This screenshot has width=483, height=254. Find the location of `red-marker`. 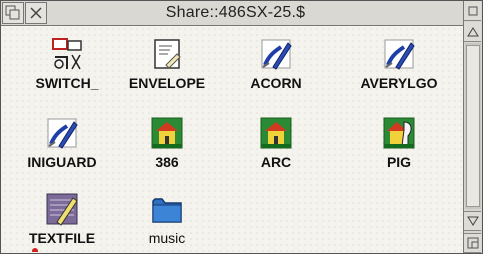

red-marker is located at coordinates (35, 250).